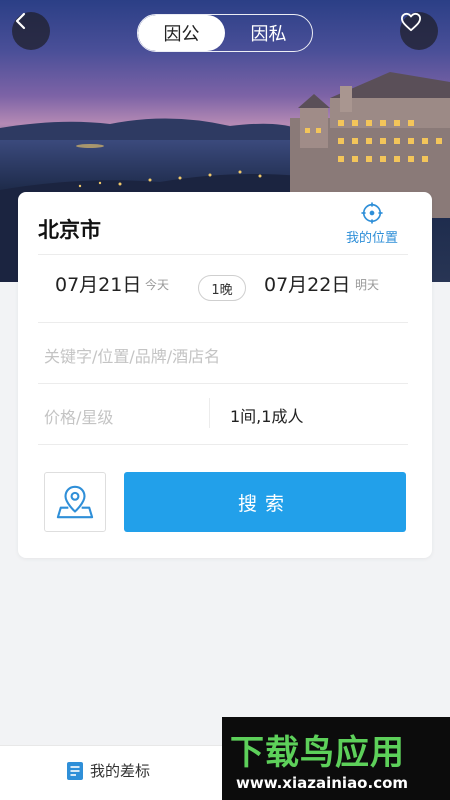 This screenshot has height=800, width=450. What do you see at coordinates (75, 770) in the screenshot?
I see `document-list-icon` at bounding box center [75, 770].